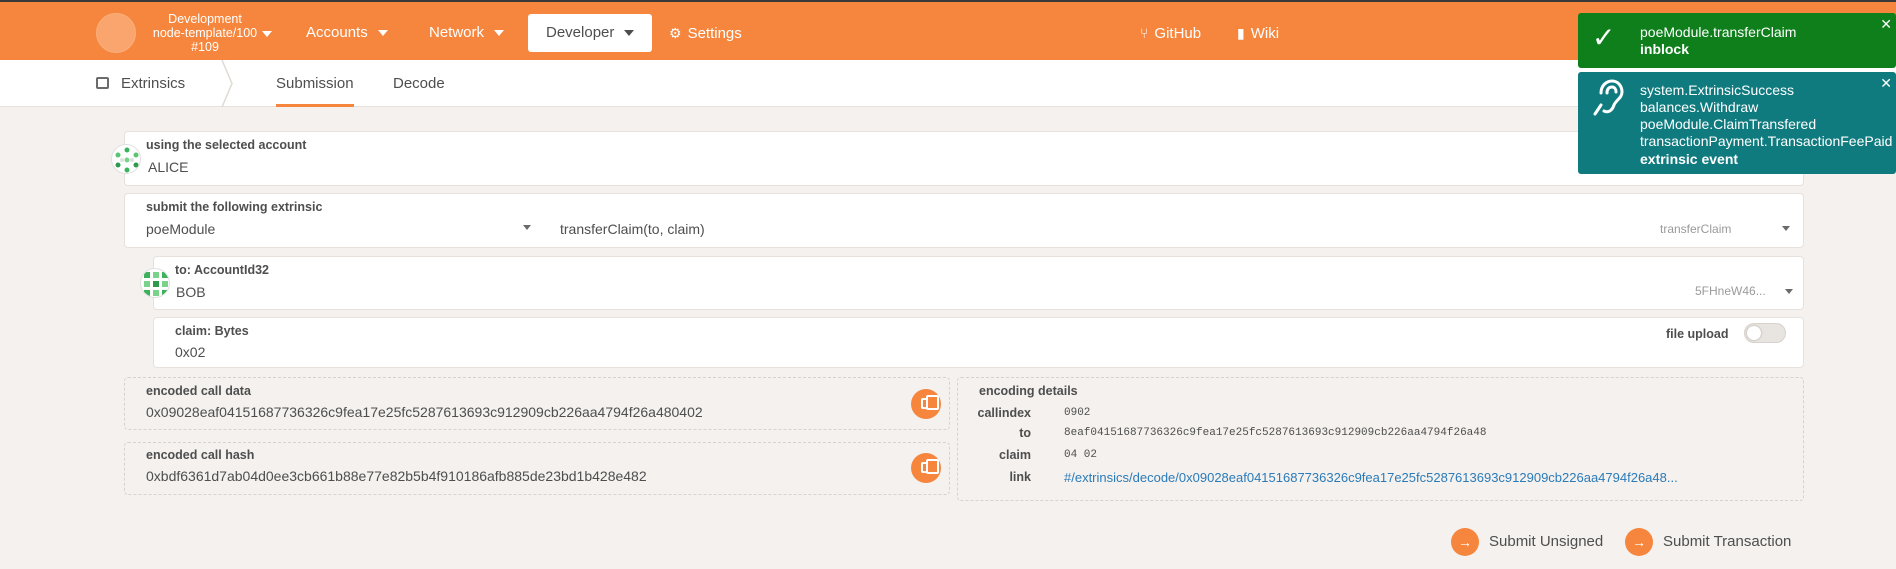 This screenshot has height=569, width=1896. Describe the element at coordinates (1144, 33) in the screenshot. I see `git-branch-icon: ⑂` at that location.